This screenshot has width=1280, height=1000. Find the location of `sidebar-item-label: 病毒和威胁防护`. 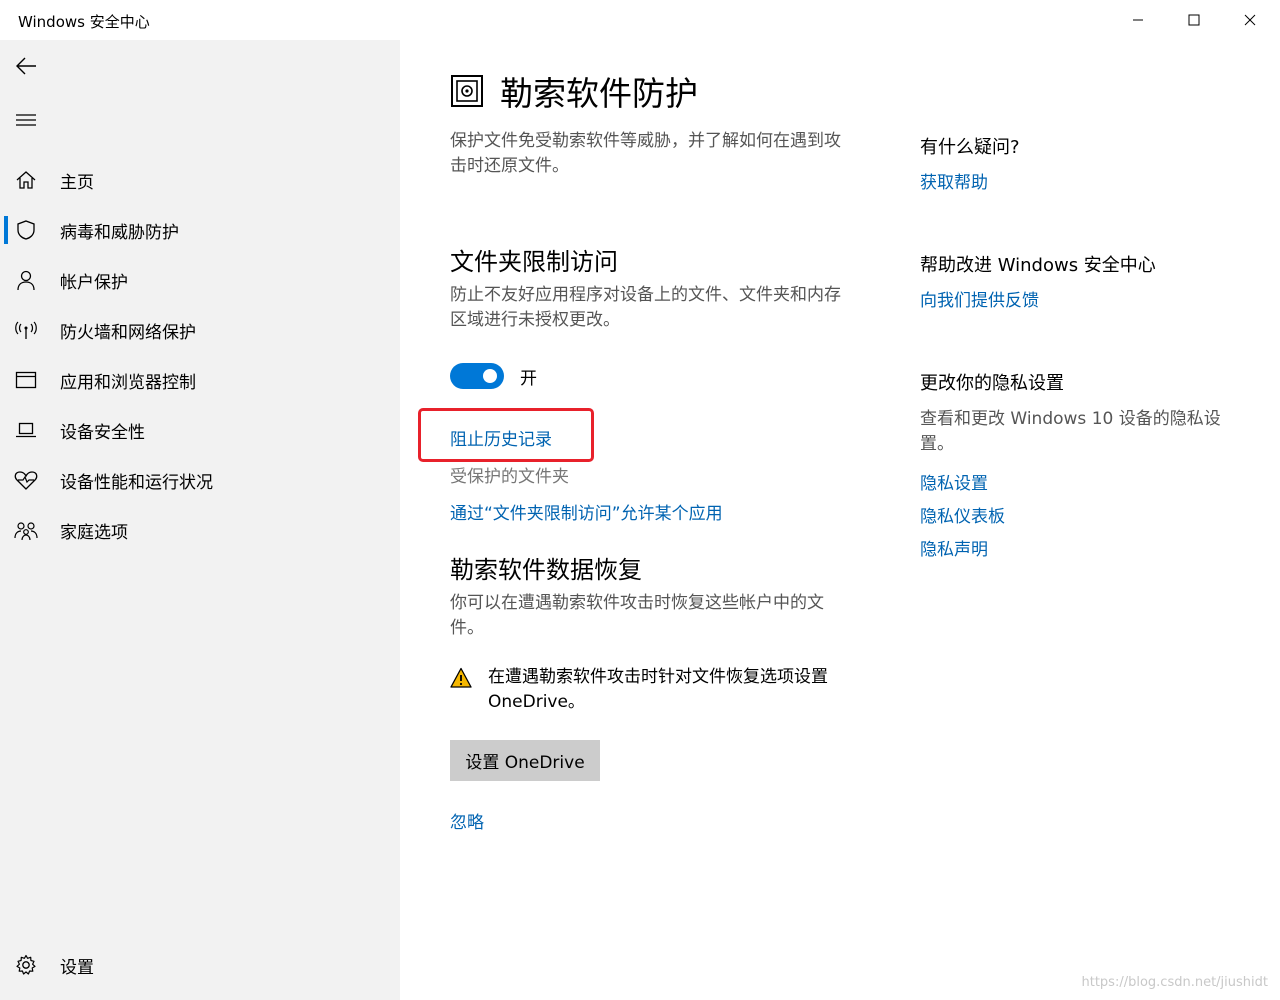

sidebar-item-label: 病毒和威胁防护 is located at coordinates (119, 232).